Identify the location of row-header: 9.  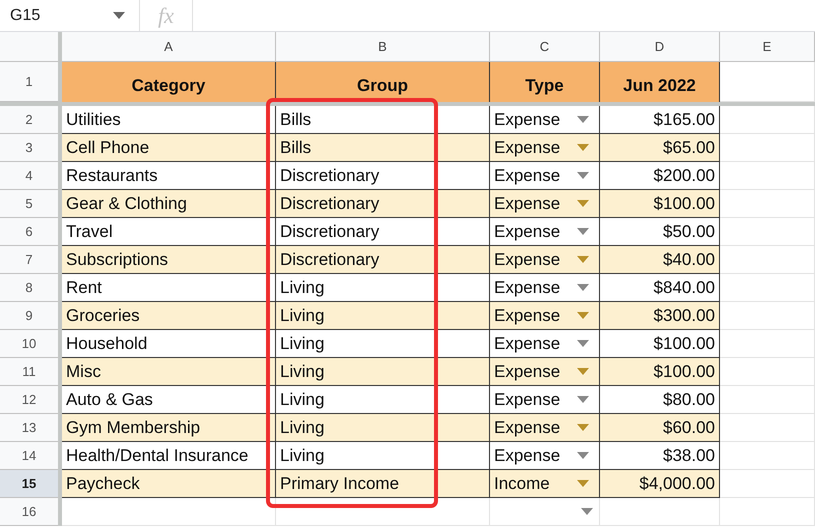
(29, 316).